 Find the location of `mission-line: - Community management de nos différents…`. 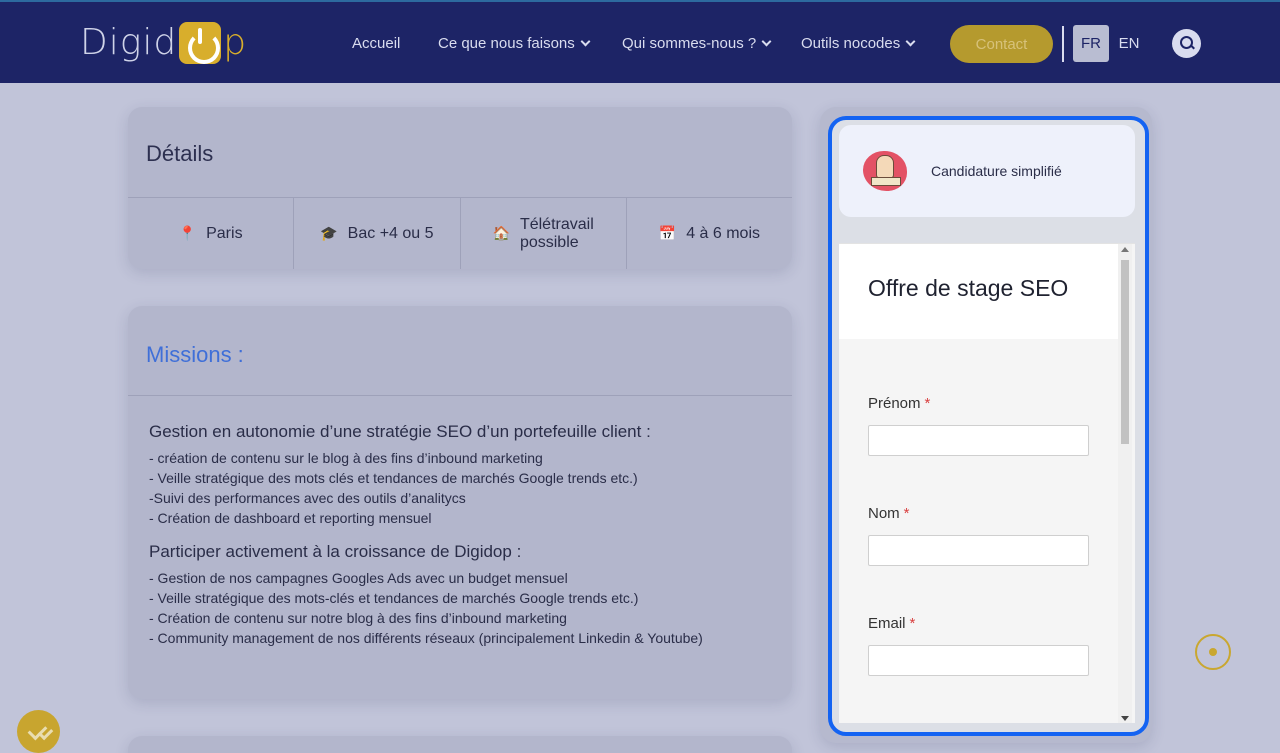

mission-line: - Community management de nos différents… is located at coordinates (426, 638).